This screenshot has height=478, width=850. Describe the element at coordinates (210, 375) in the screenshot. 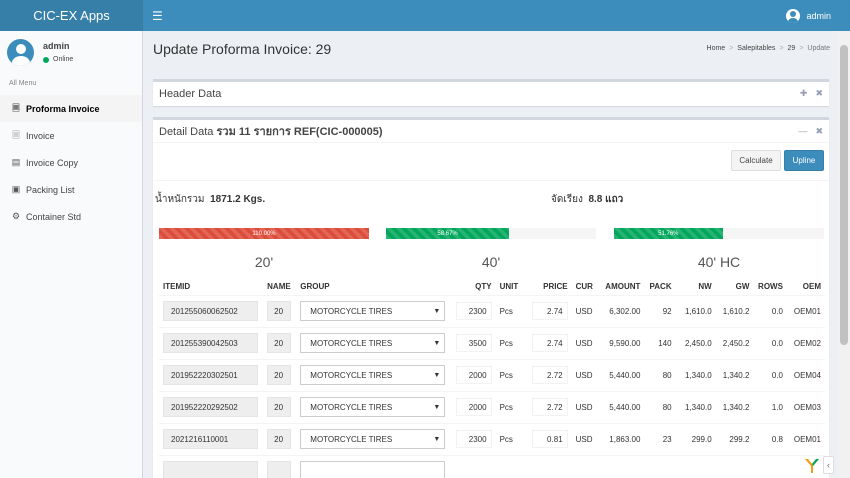

I see `itemid-input: 201952220302501` at that location.